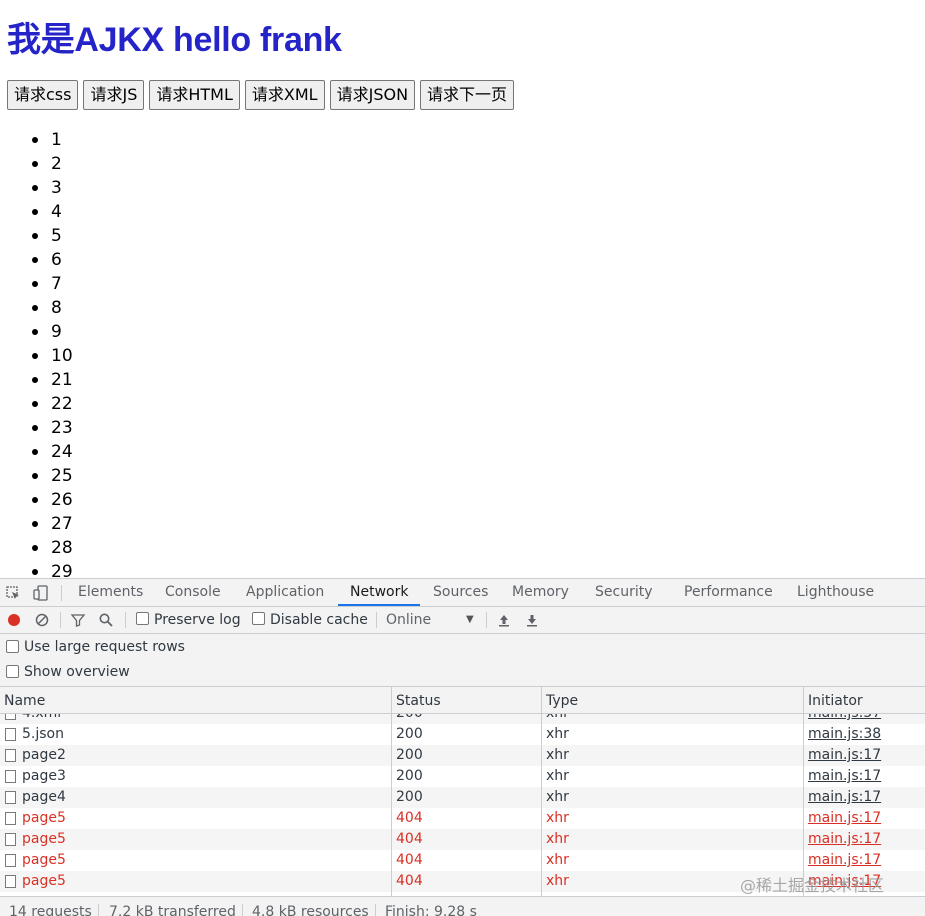  What do you see at coordinates (470, 619) in the screenshot?
I see `chevron-down-icon: ▼` at bounding box center [470, 619].